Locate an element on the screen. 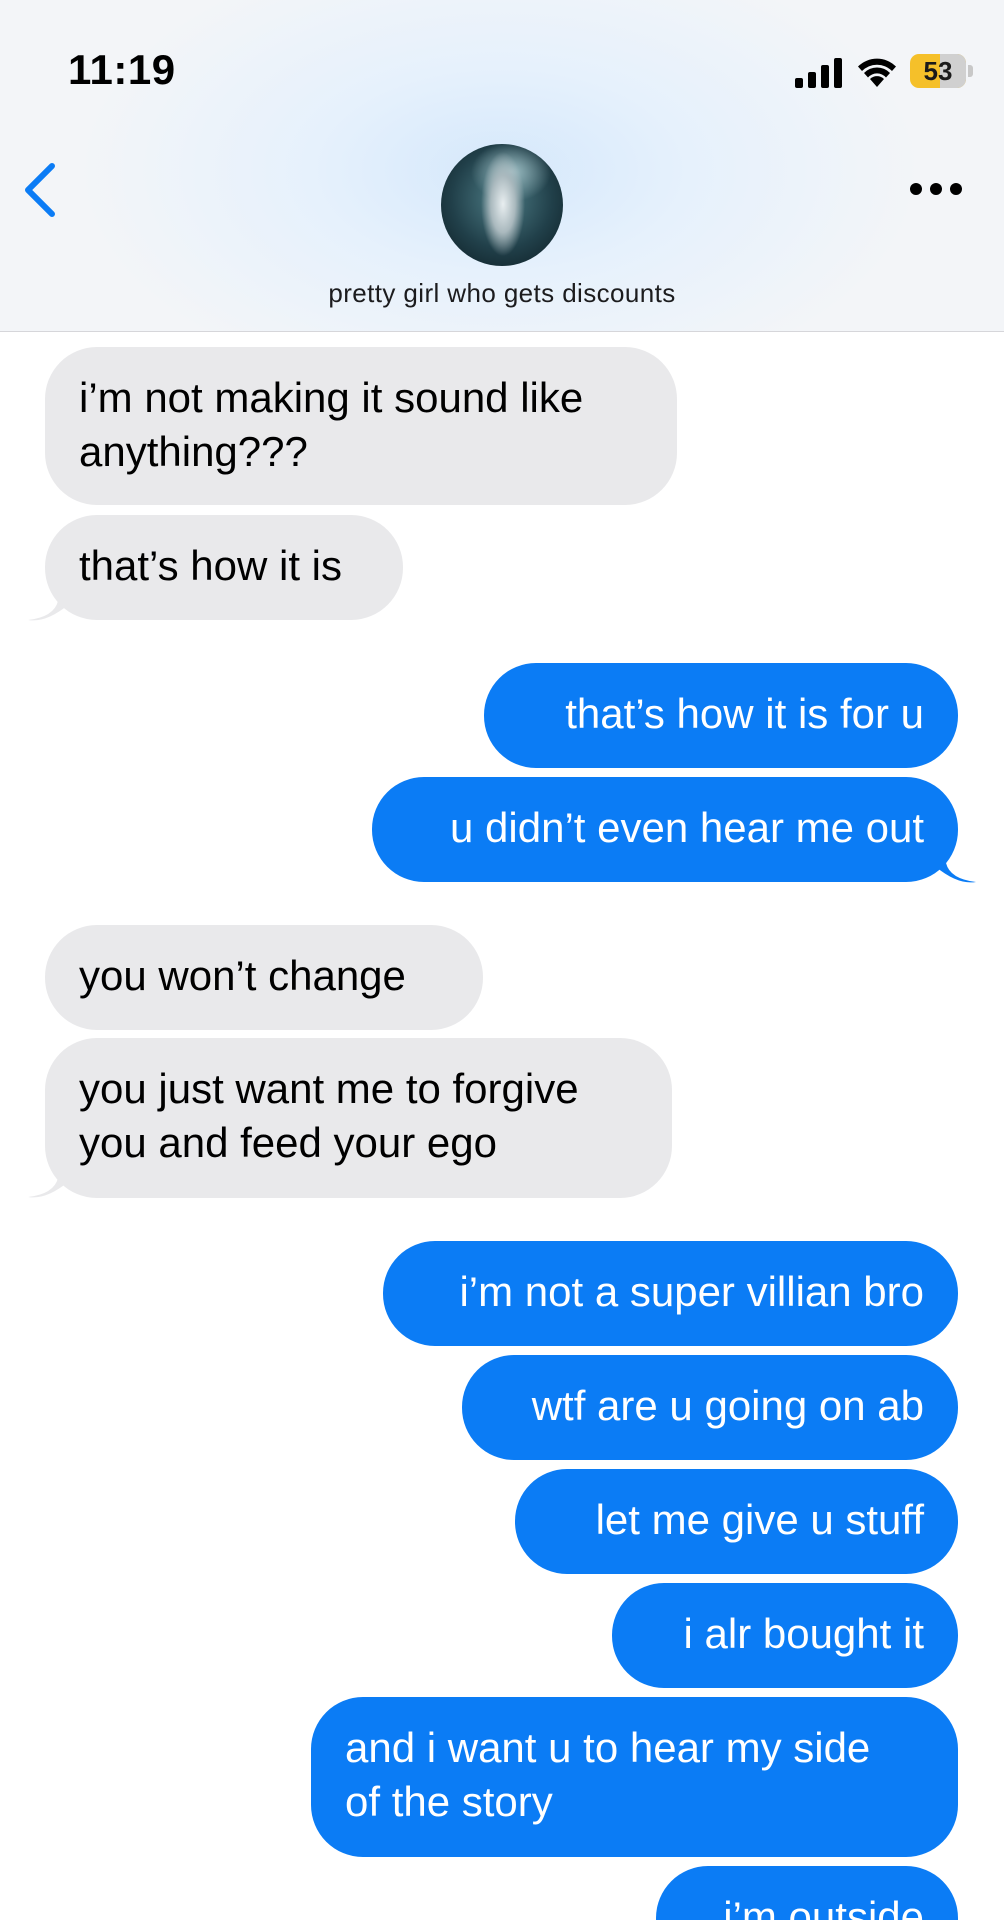 This screenshot has height=1920, width=1004. battery-level: 53 is located at coordinates (938, 71).